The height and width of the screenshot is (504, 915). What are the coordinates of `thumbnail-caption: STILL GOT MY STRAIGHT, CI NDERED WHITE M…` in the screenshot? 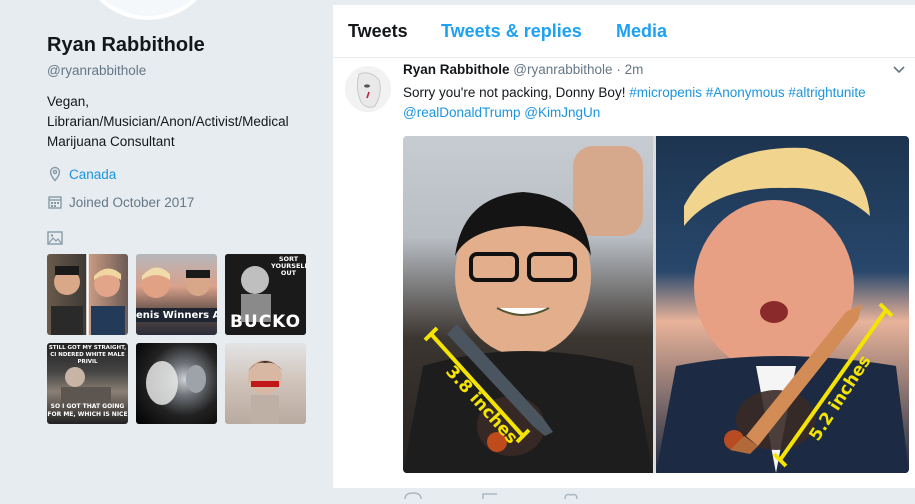 It's located at (87, 355).